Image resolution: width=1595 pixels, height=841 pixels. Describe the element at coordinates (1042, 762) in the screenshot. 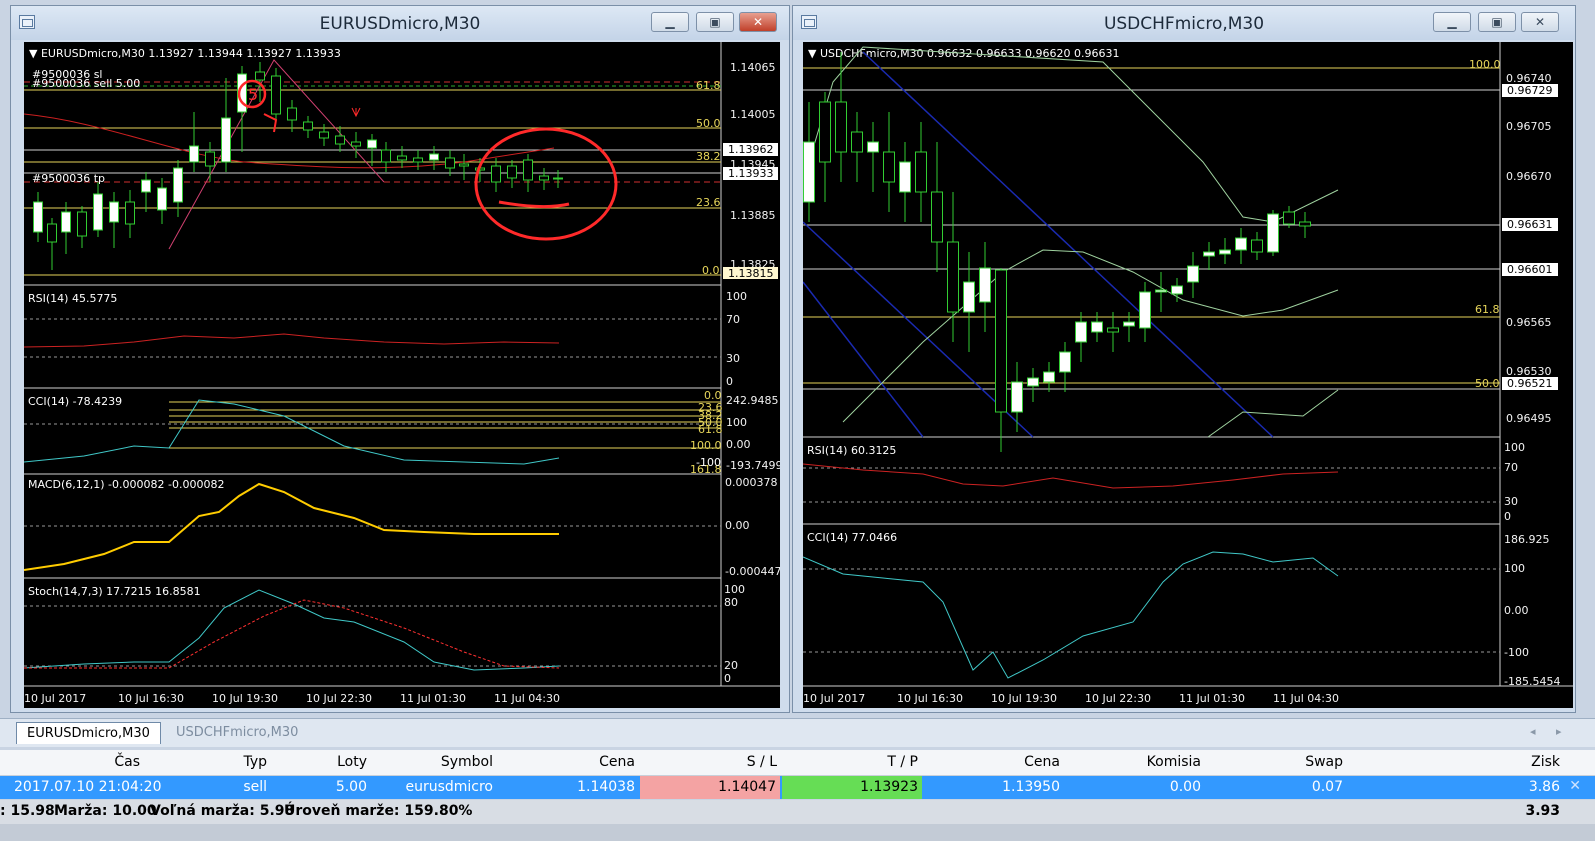

I see `col-header-current-price: Cena` at that location.